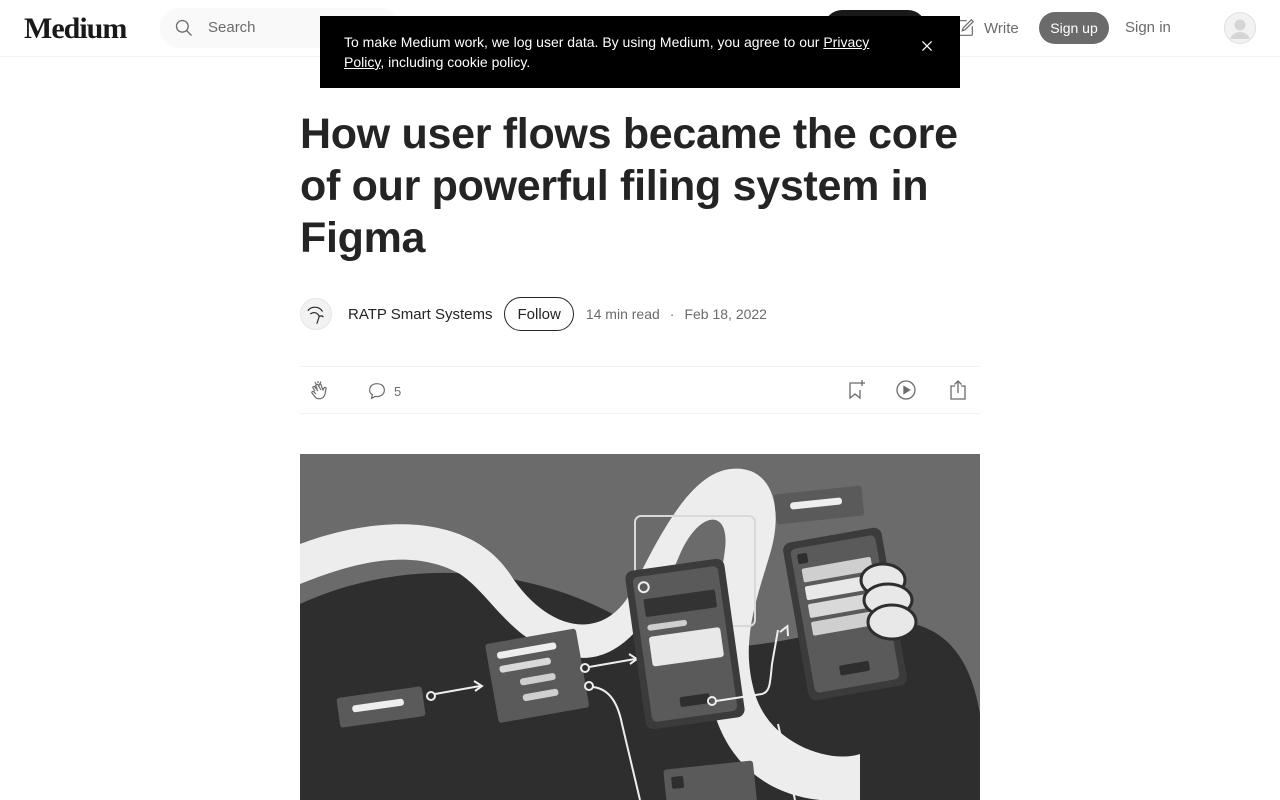  Describe the element at coordinates (455, 62) in the screenshot. I see `cookie-text-end: , including cookie policy.` at that location.